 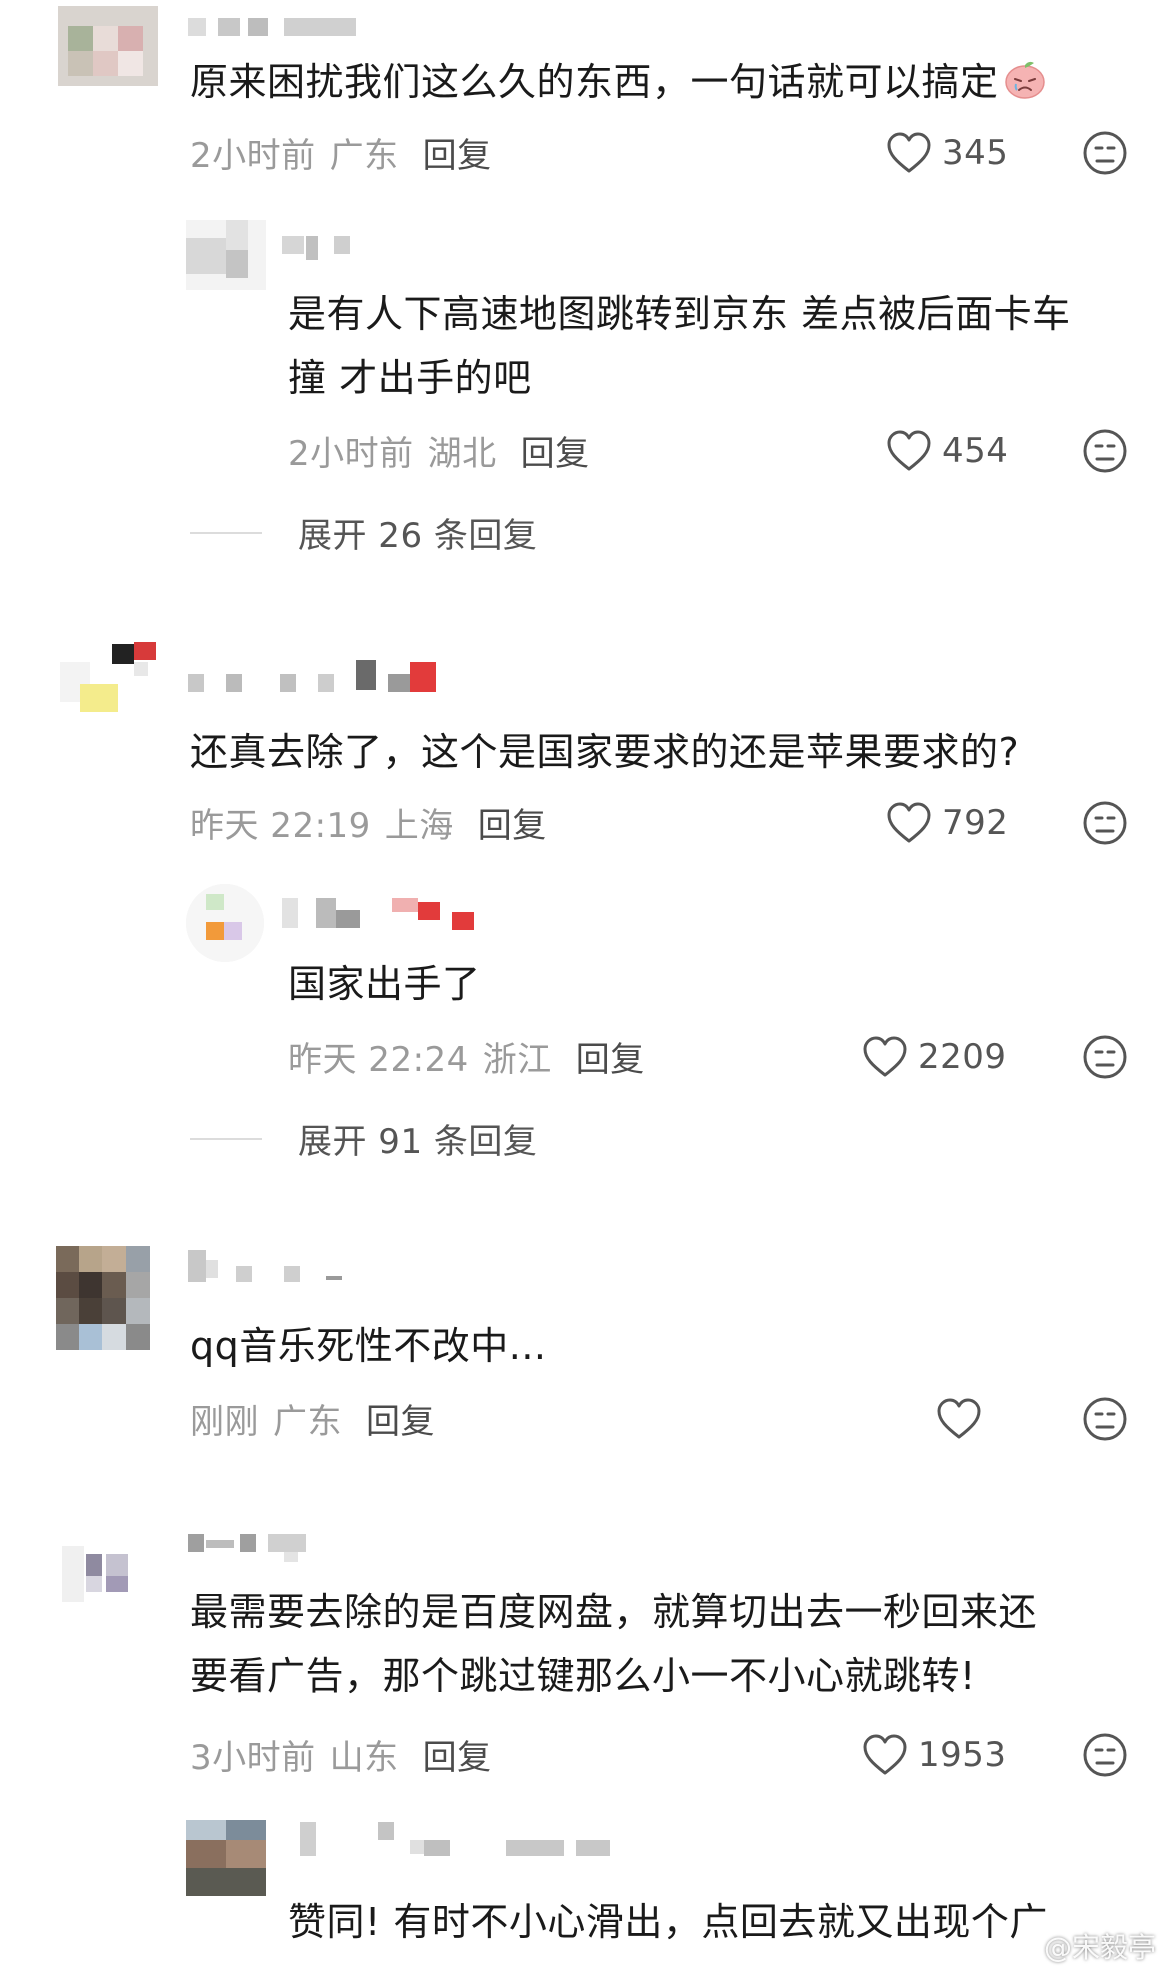 I want to click on like-button, so click(x=964, y=1419).